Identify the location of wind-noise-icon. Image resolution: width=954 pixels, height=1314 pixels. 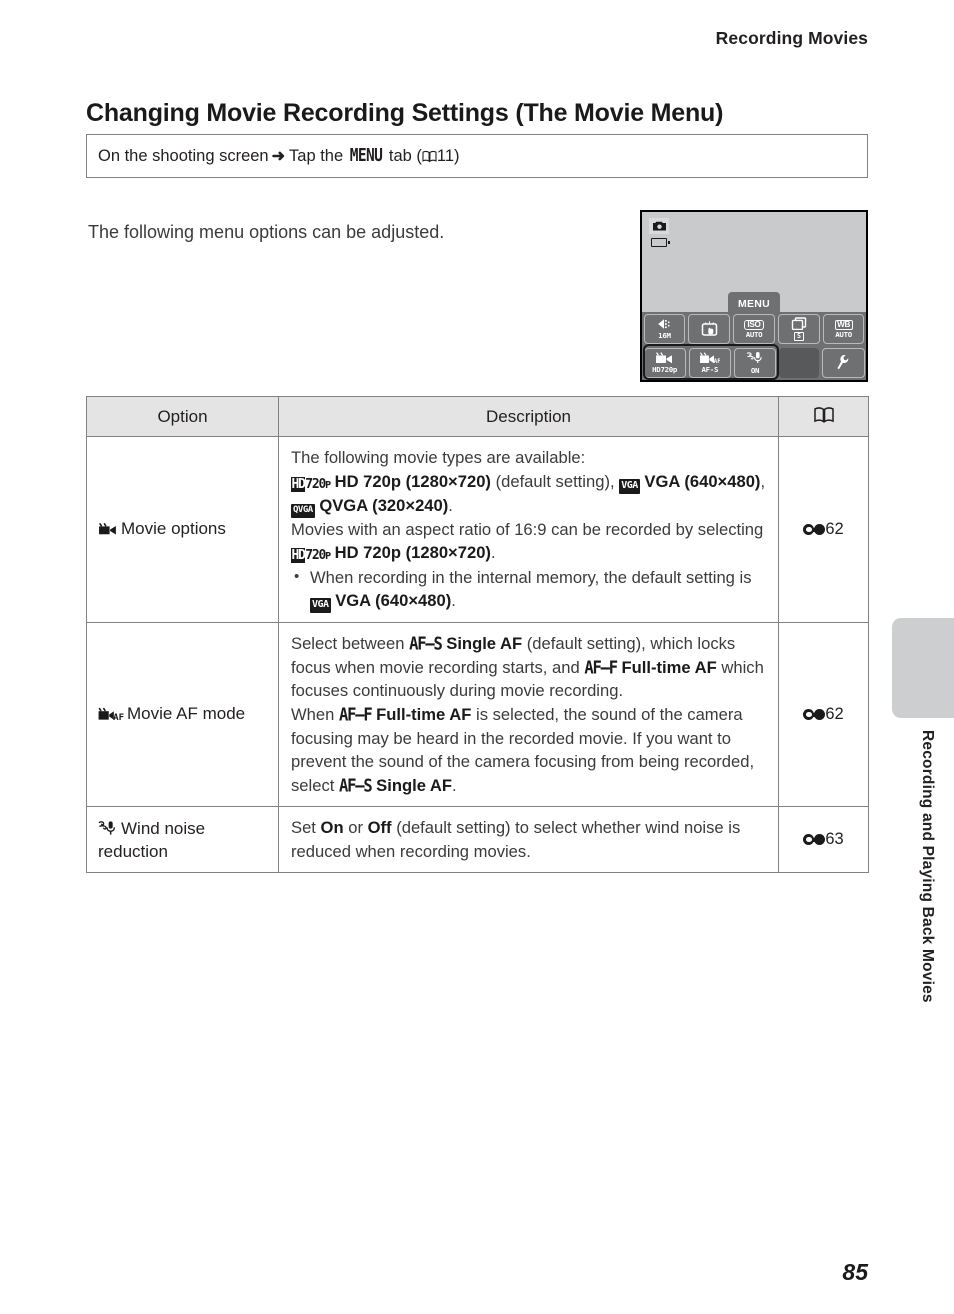
(755, 358).